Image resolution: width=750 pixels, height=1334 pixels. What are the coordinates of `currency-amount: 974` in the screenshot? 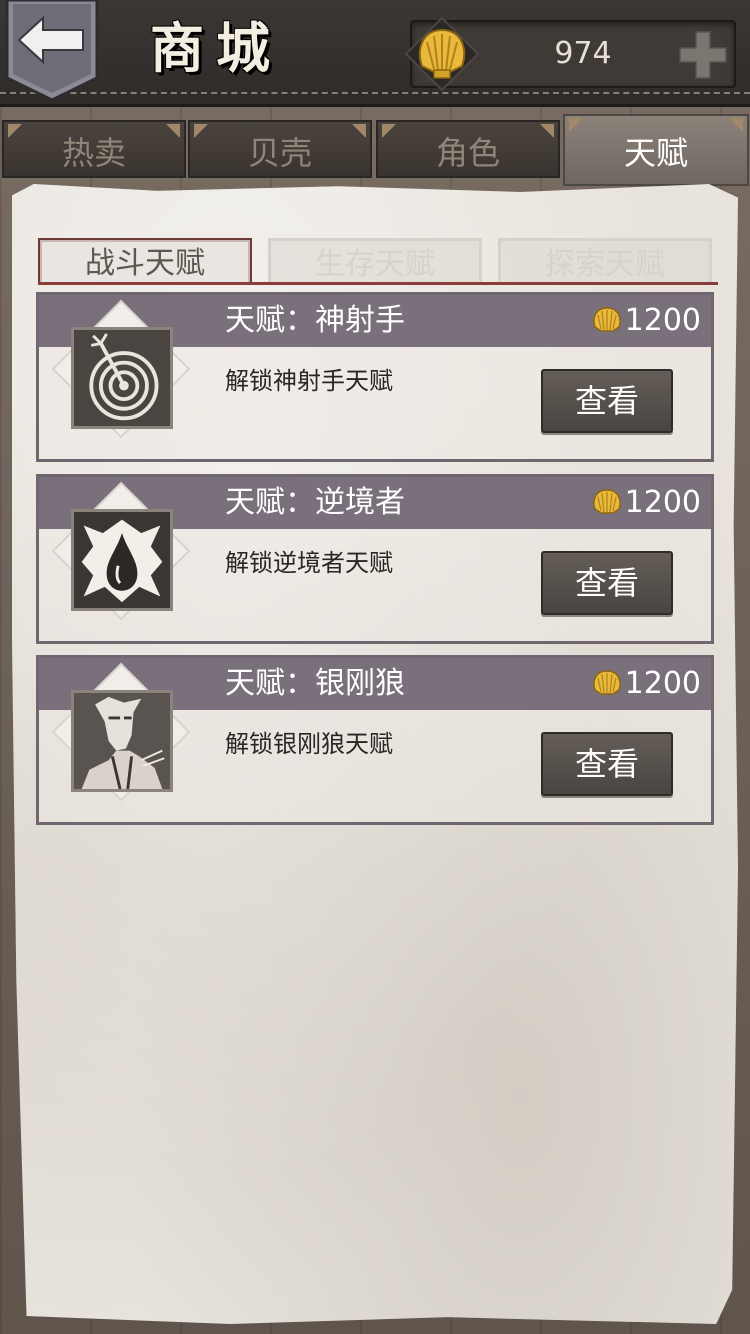 It's located at (583, 53).